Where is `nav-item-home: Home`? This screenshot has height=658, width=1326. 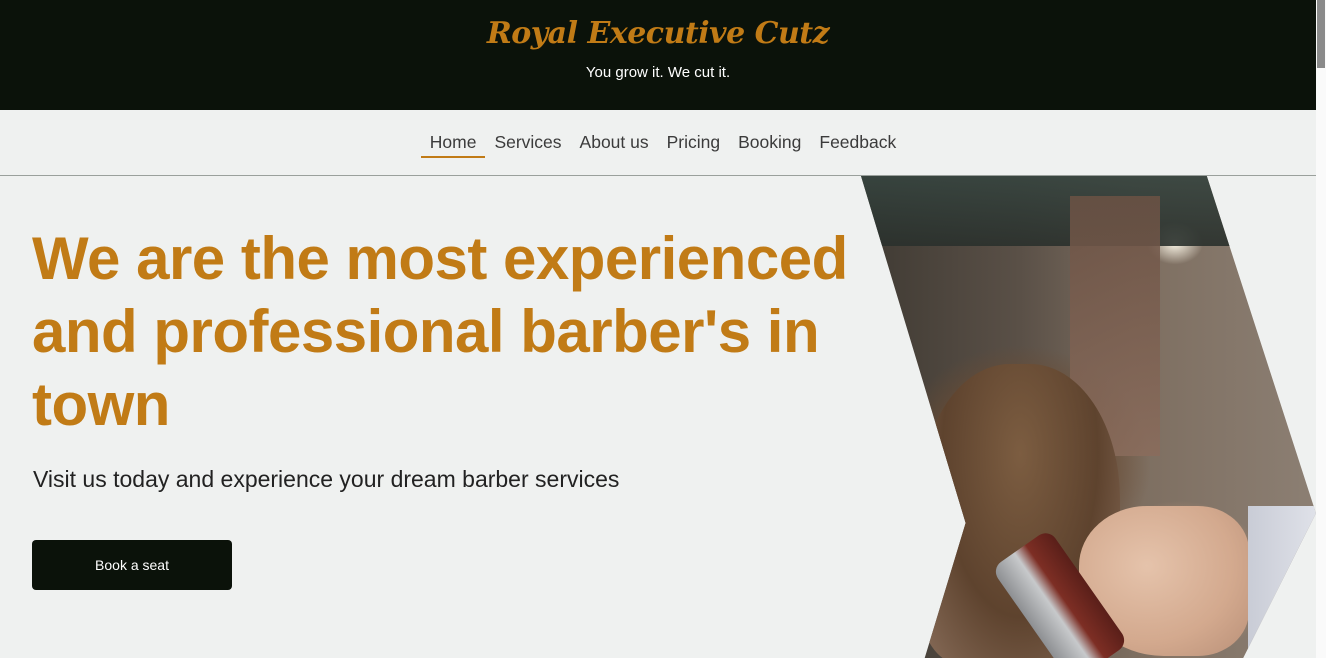
nav-item-home: Home is located at coordinates (453, 144).